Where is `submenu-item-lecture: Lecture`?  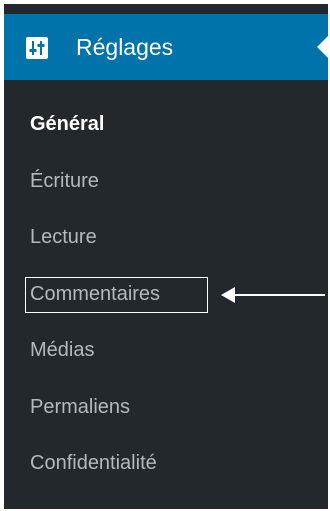 submenu-item-lecture: Lecture is located at coordinates (166, 237).